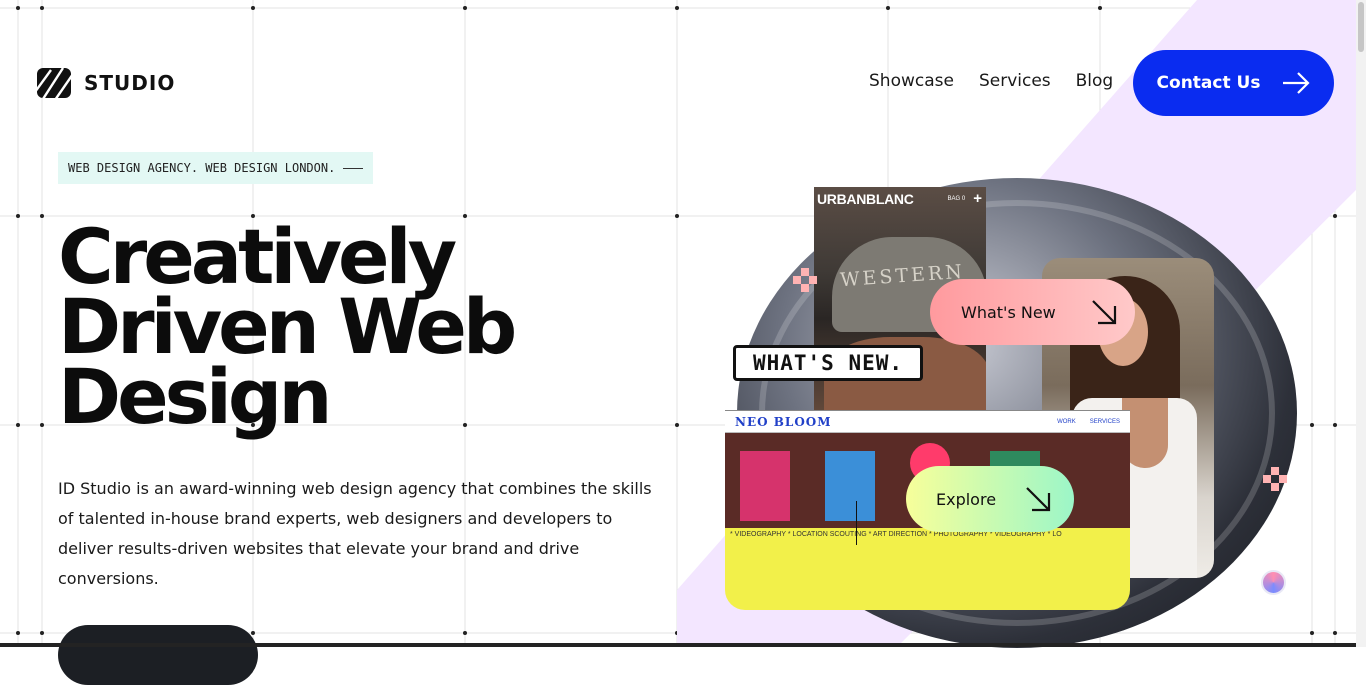 The height and width of the screenshot is (685, 1366). Describe the element at coordinates (158, 655) in the screenshot. I see `hero-cta-button` at that location.